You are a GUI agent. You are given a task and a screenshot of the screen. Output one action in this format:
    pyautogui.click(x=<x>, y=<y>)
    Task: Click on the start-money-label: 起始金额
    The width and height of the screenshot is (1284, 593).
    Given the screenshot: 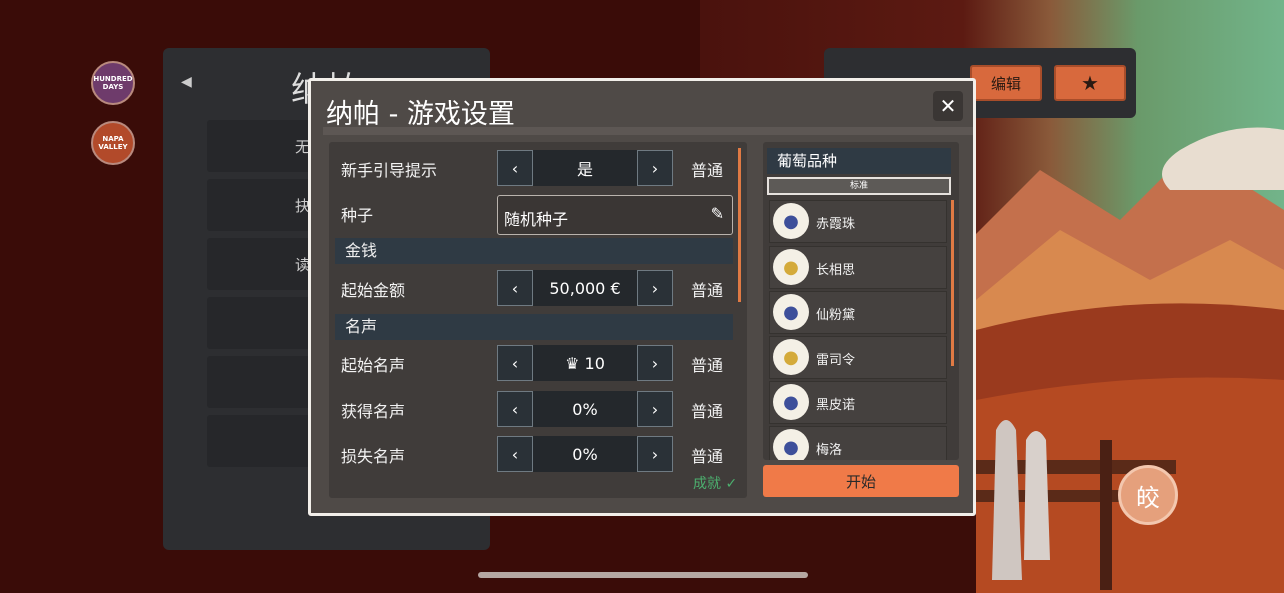 What is the action you would take?
    pyautogui.click(x=373, y=290)
    